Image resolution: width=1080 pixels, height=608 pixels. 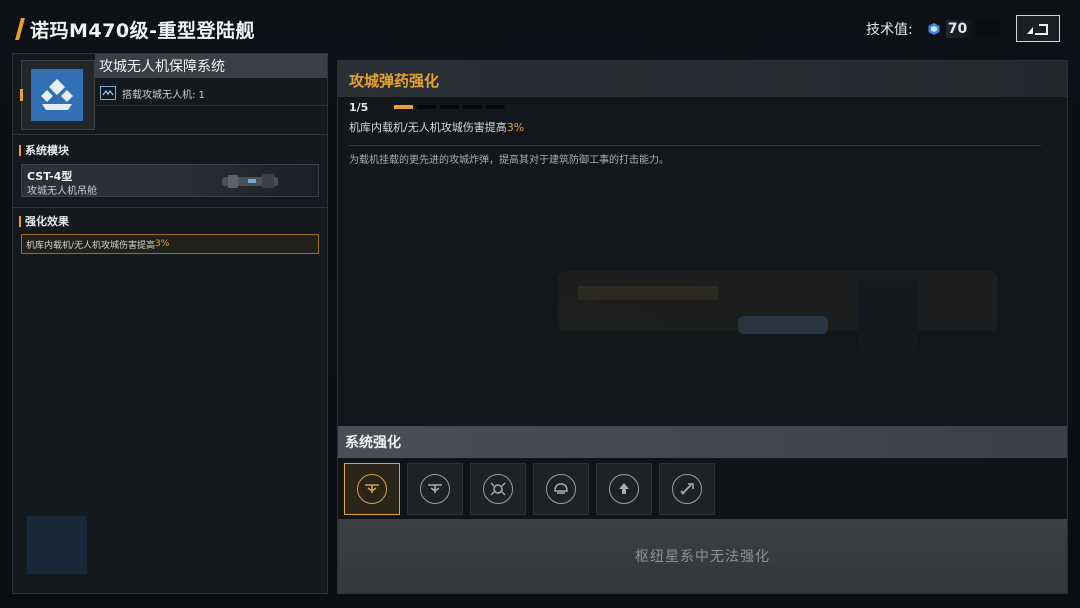 I want to click on enhancement-slot-row, so click(x=702, y=489).